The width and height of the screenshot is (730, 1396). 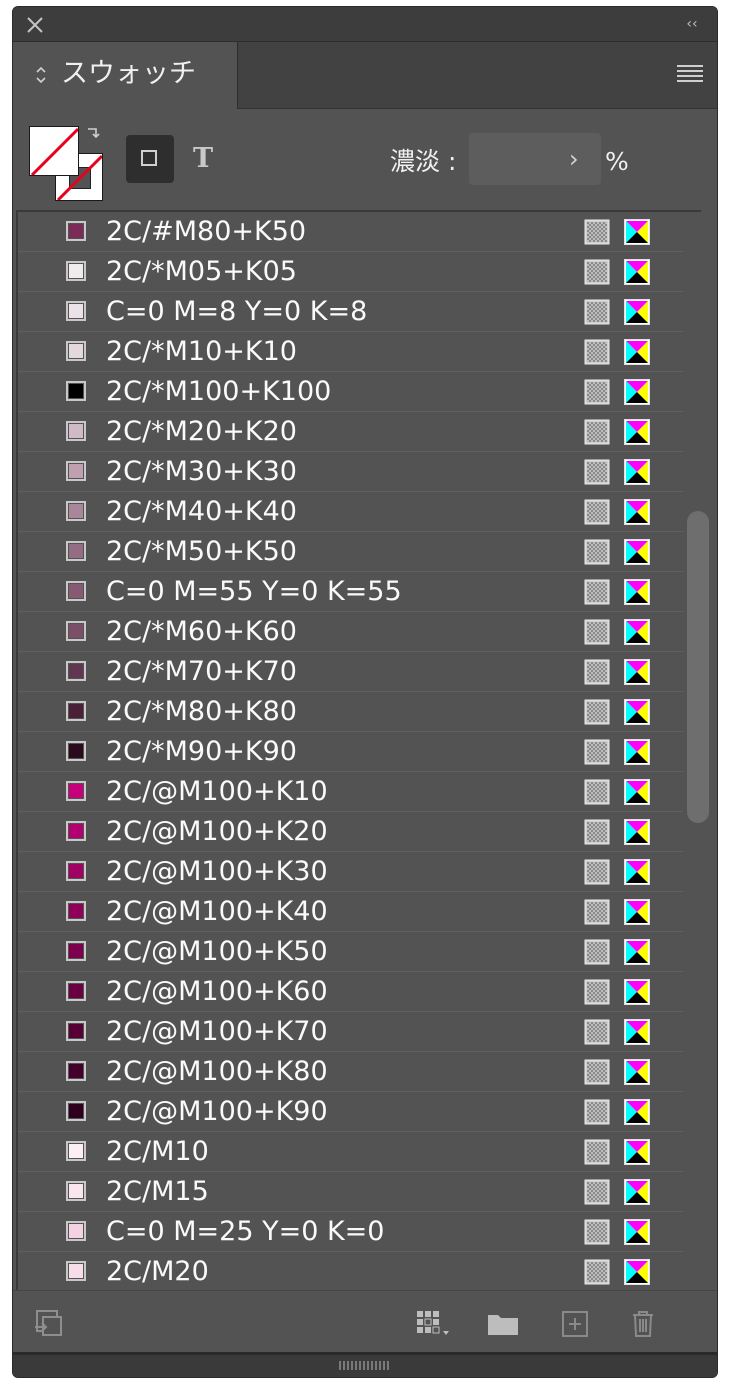 What do you see at coordinates (201, 271) in the screenshot?
I see `swatch-name: 2C/*M05+K05` at bounding box center [201, 271].